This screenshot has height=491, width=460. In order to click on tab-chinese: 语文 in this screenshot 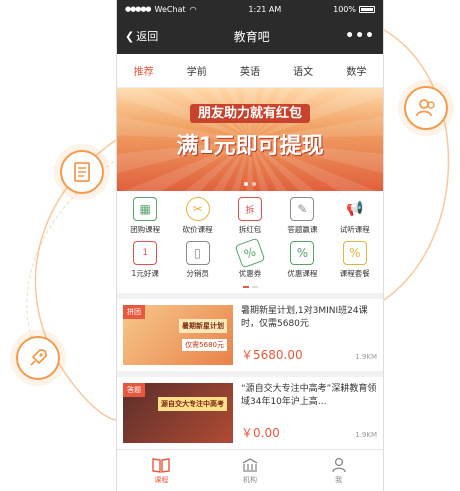, I will do `click(303, 70)`.